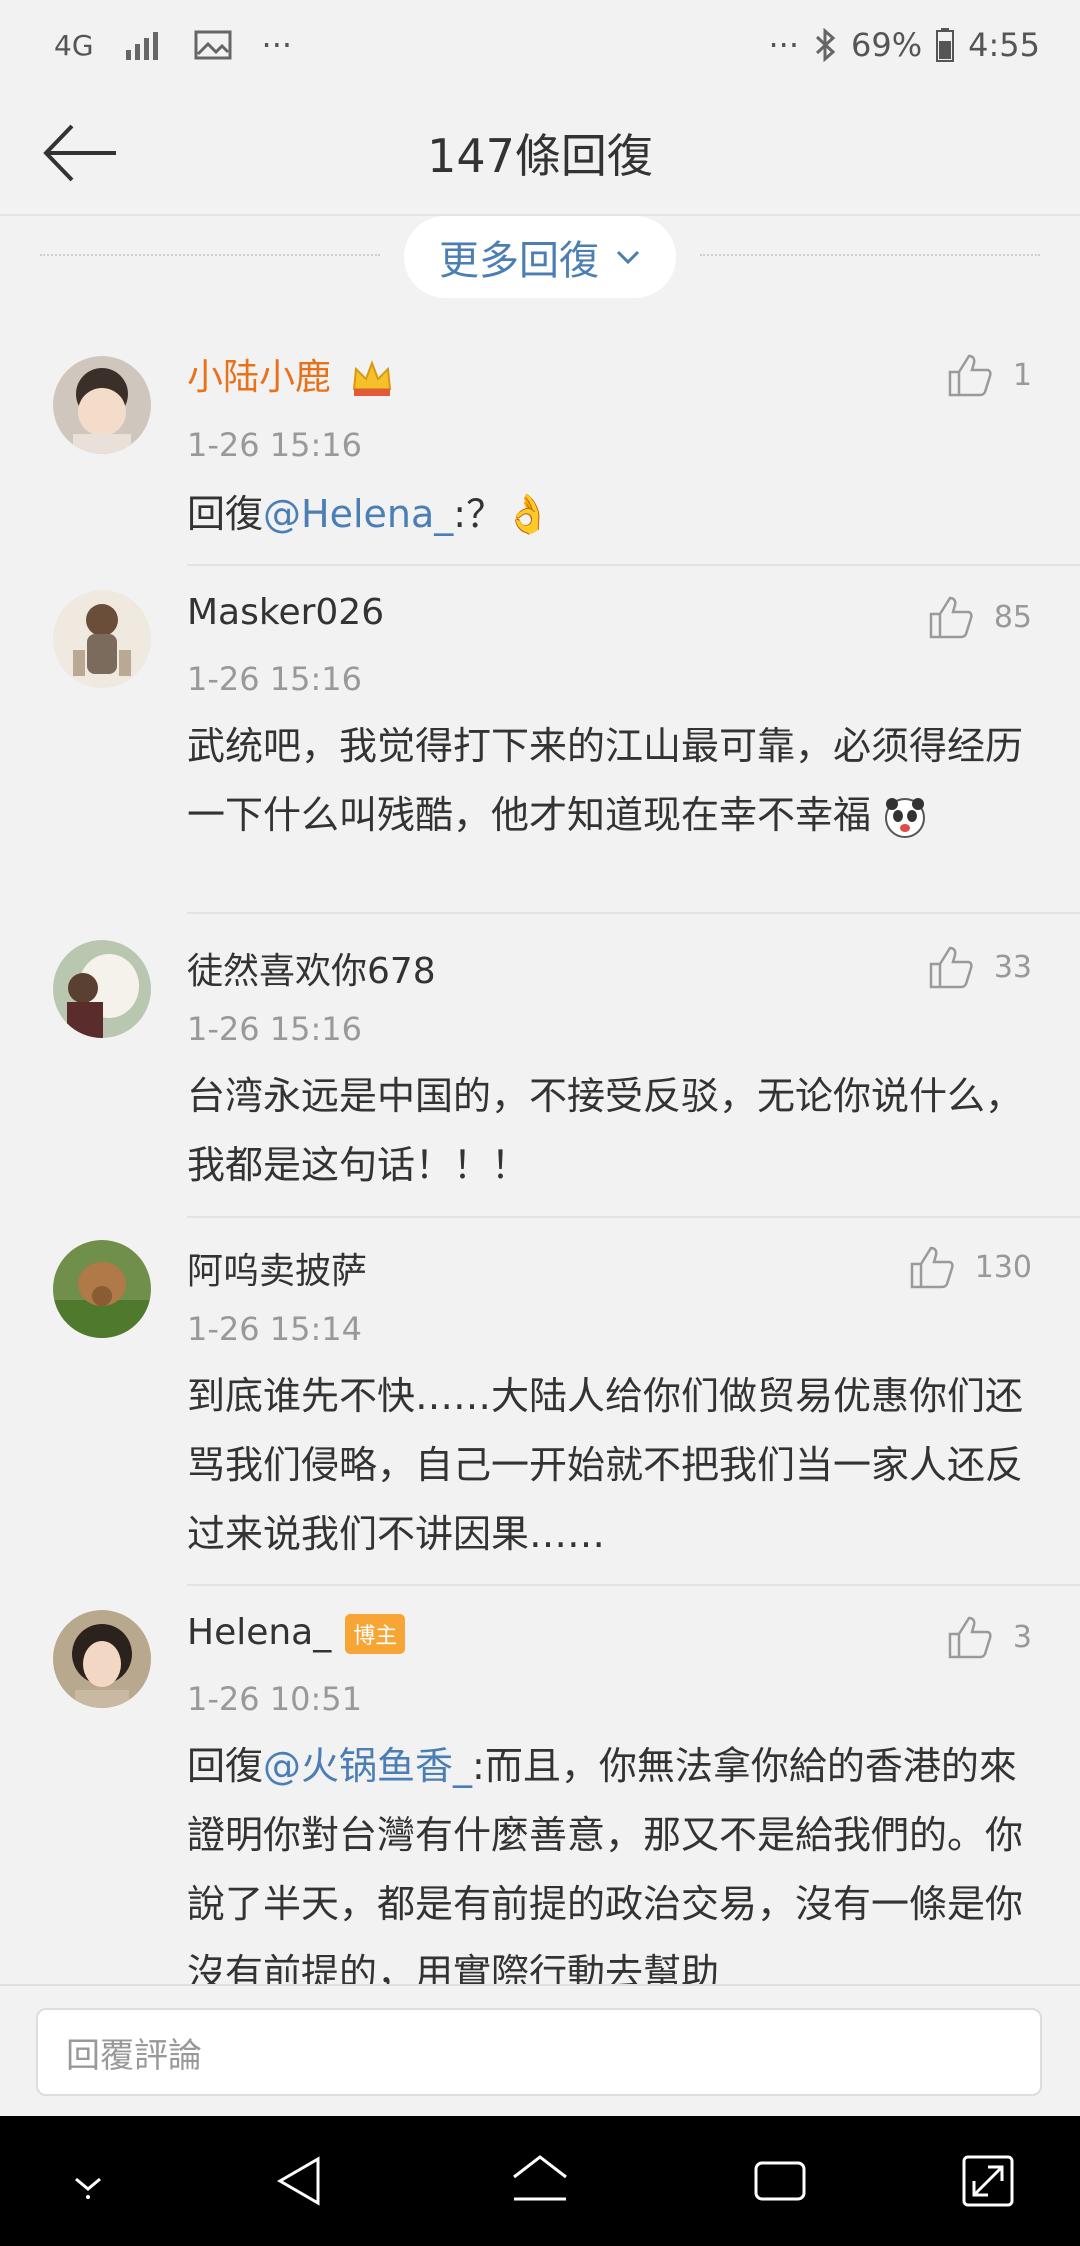 This screenshot has height=2246, width=1080. What do you see at coordinates (88, 2181) in the screenshot?
I see `hide-keyboard-icon` at bounding box center [88, 2181].